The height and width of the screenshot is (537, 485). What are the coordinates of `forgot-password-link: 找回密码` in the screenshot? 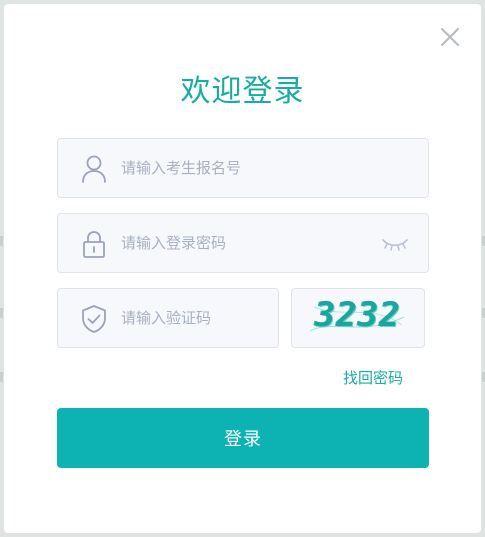 It's located at (373, 378).